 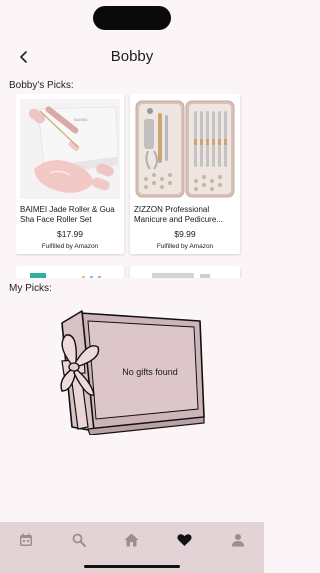 What do you see at coordinates (132, 566) in the screenshot?
I see `home-indicator` at bounding box center [132, 566].